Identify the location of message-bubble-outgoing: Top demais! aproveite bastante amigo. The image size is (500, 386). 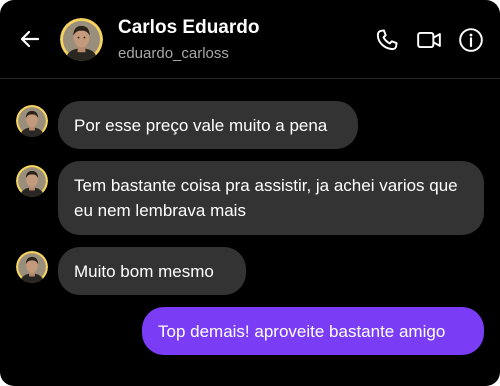
(313, 331).